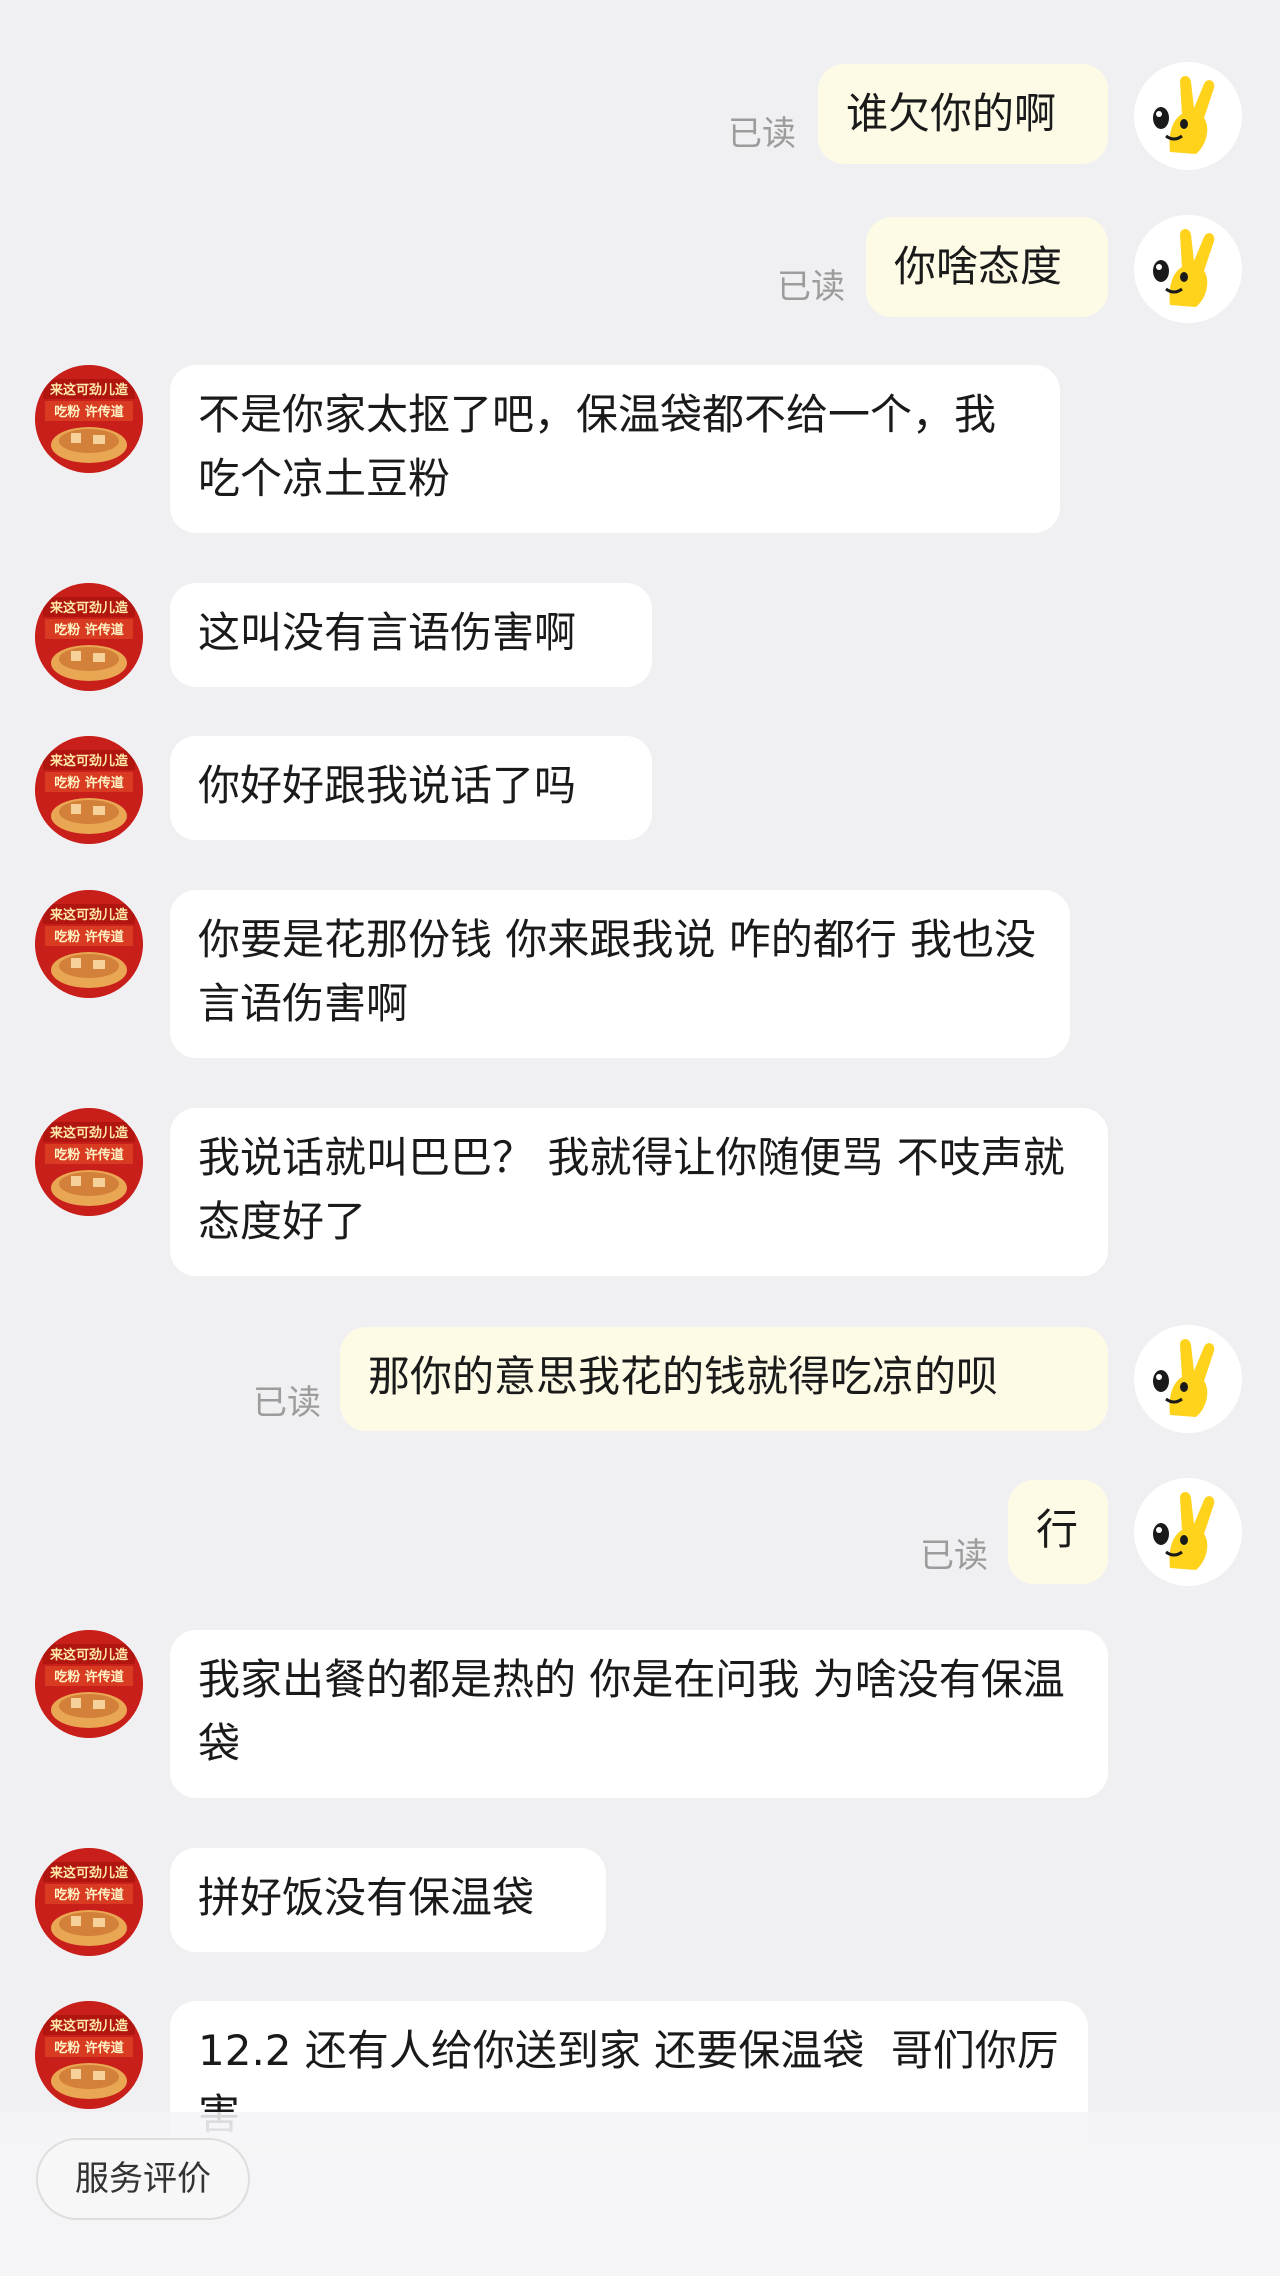 The width and height of the screenshot is (1280, 2276). What do you see at coordinates (1058, 1532) in the screenshot?
I see `message-bubble-outgoing: 行` at bounding box center [1058, 1532].